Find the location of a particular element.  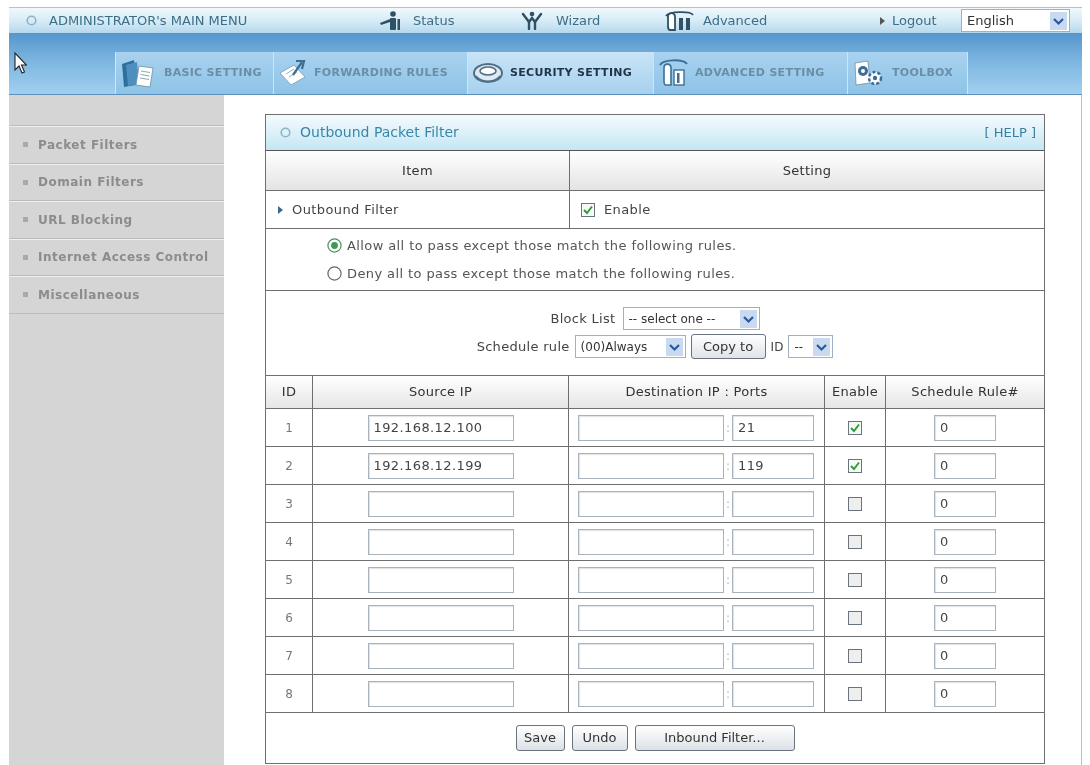

mouse-pointer-icon is located at coordinates (20, 63).